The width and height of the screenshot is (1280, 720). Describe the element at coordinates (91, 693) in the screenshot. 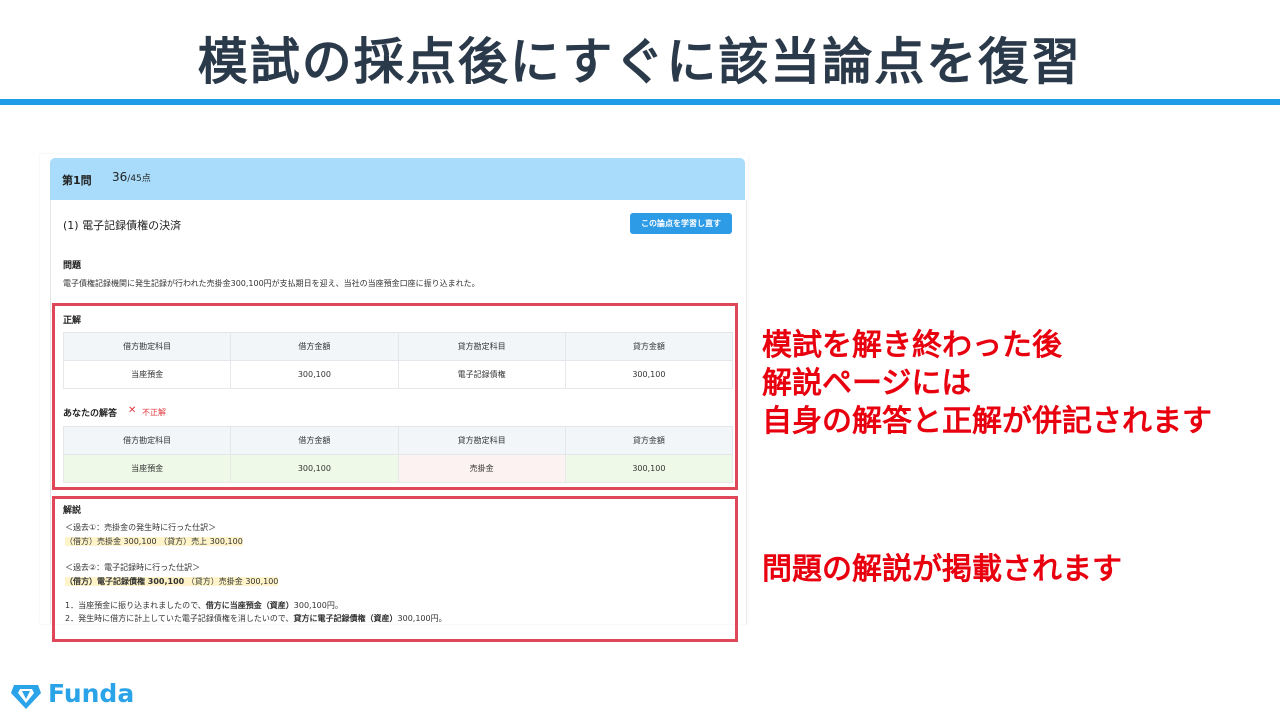

I see `logo-wordmark: Funda` at that location.